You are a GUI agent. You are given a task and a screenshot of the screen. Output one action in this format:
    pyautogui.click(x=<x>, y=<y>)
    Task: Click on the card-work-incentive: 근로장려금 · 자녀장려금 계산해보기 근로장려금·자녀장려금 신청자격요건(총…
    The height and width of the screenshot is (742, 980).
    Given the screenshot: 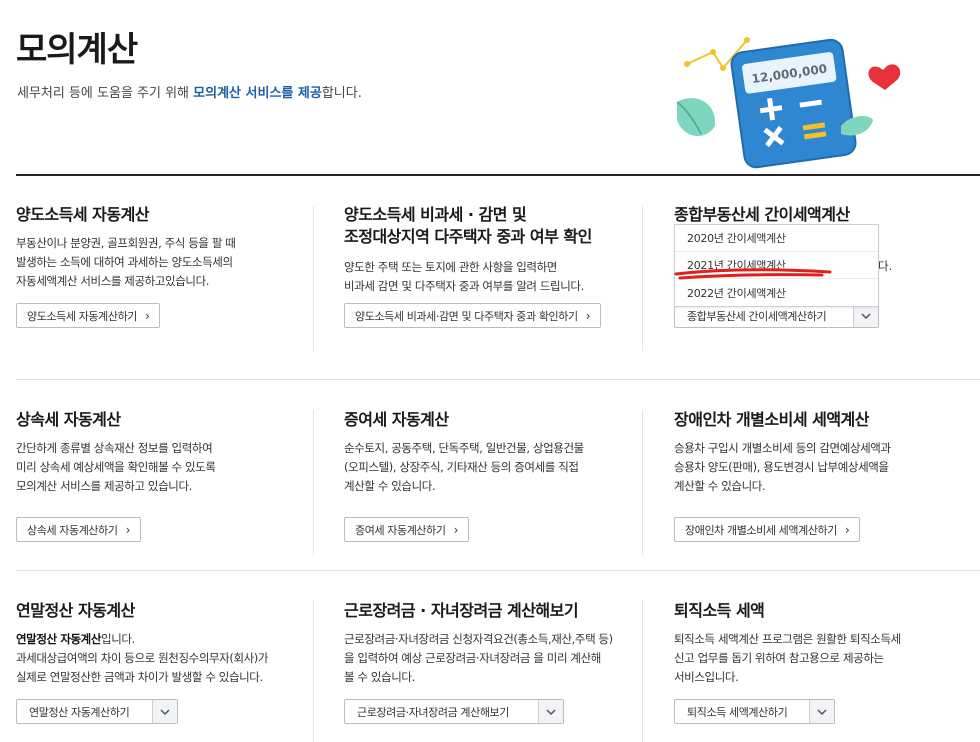 What is the action you would take?
    pyautogui.click(x=494, y=643)
    